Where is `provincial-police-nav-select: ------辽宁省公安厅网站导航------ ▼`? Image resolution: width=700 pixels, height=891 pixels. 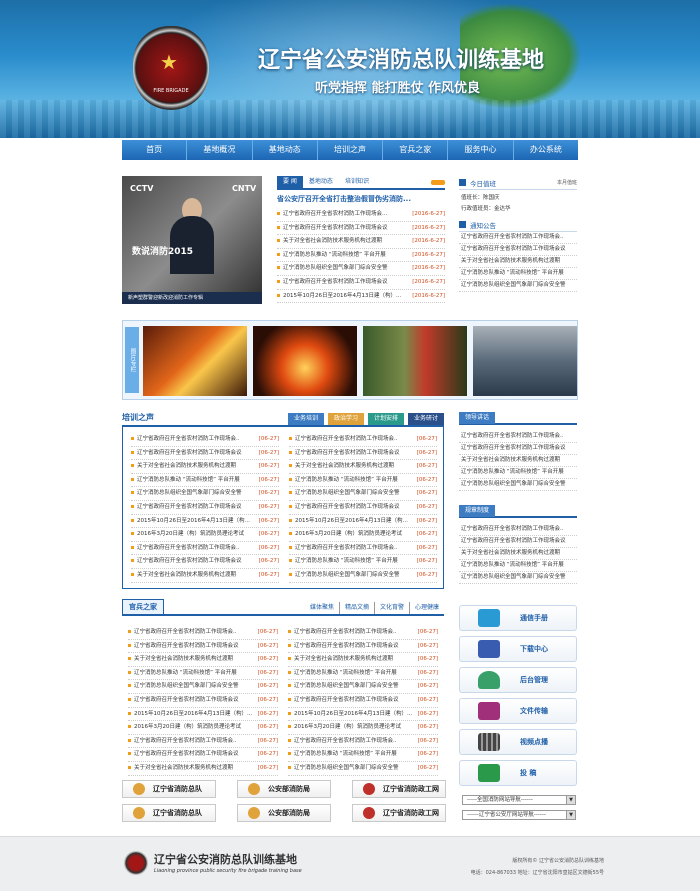 provincial-police-nav-select: ------辽宁省公安厅网站导航------ ▼ is located at coordinates (519, 815).